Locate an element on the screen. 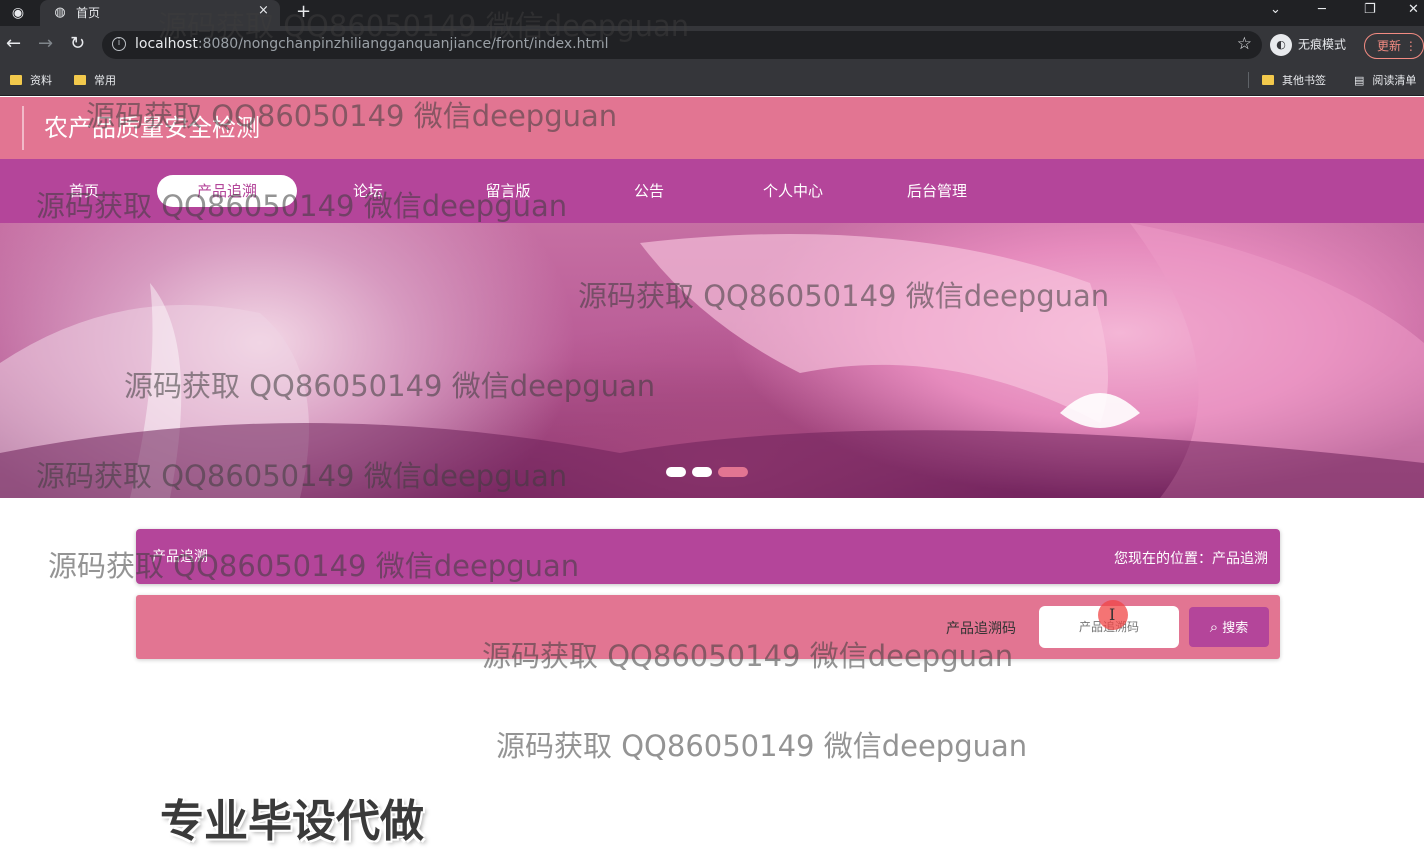 The image size is (1424, 864). reading-list: ▤ 阅读清单 is located at coordinates (1385, 80).